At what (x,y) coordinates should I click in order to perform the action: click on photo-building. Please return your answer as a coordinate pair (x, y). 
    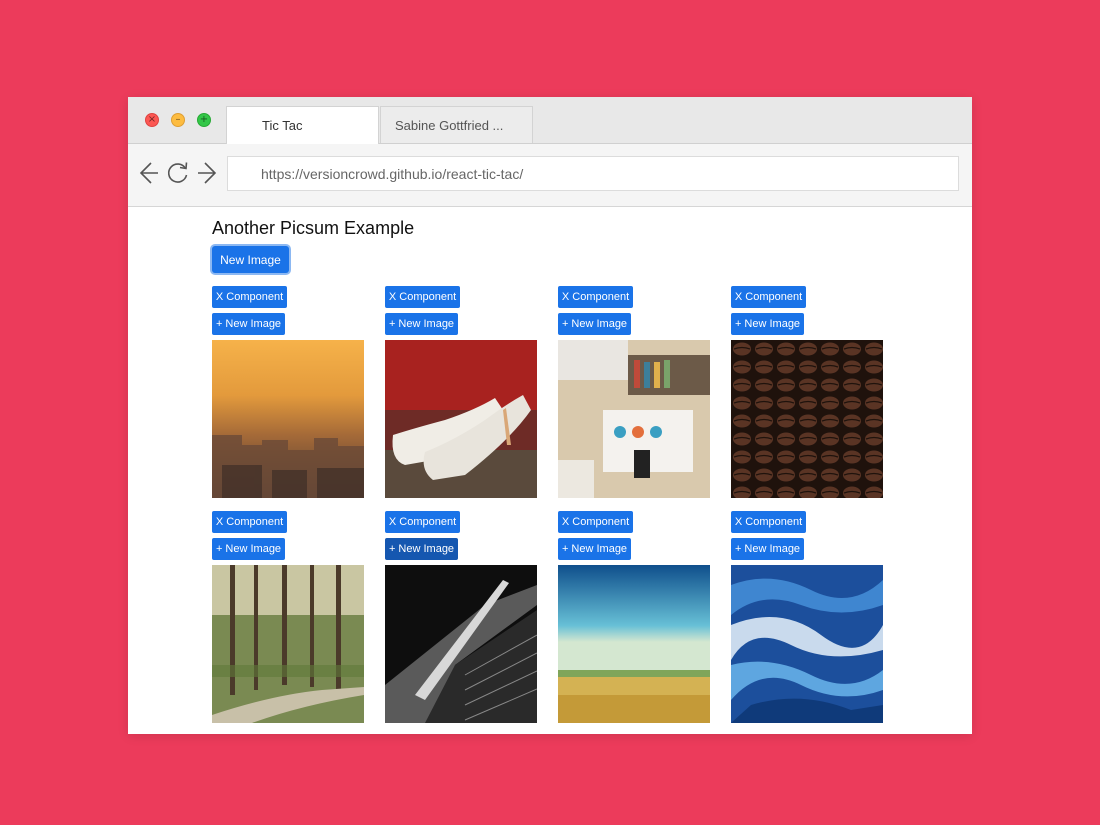
    Looking at the image, I should click on (461, 644).